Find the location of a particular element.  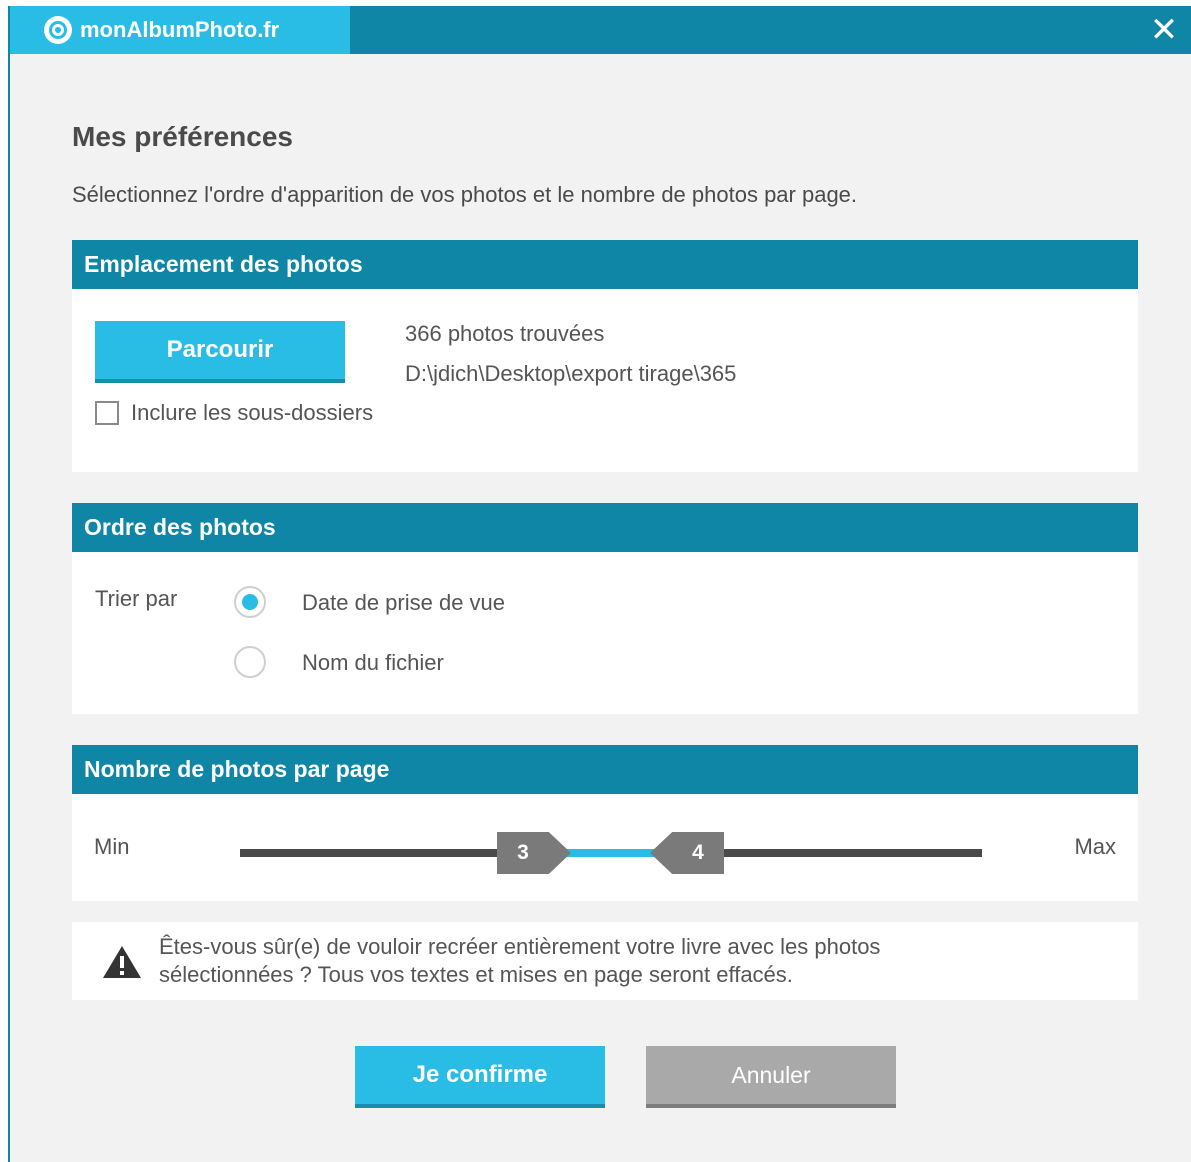

browse-button: Parcourir is located at coordinates (220, 352).